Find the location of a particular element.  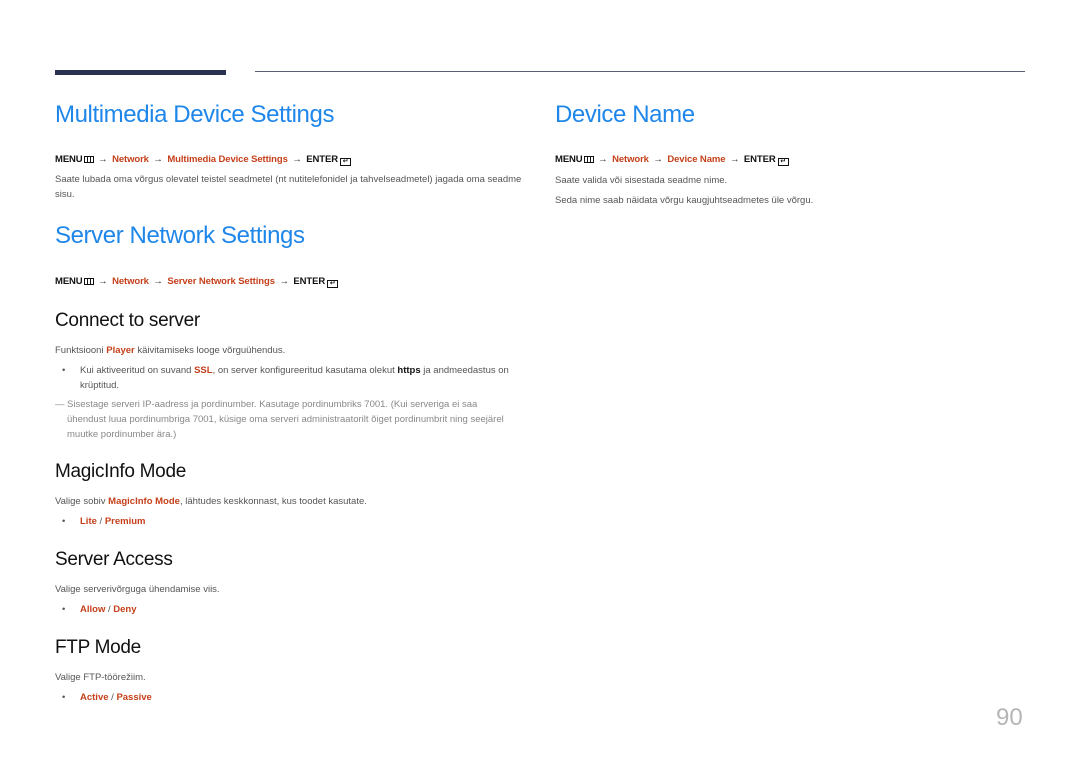

heading-magicinfo-mode: MagicInfo Mode is located at coordinates (120, 471).